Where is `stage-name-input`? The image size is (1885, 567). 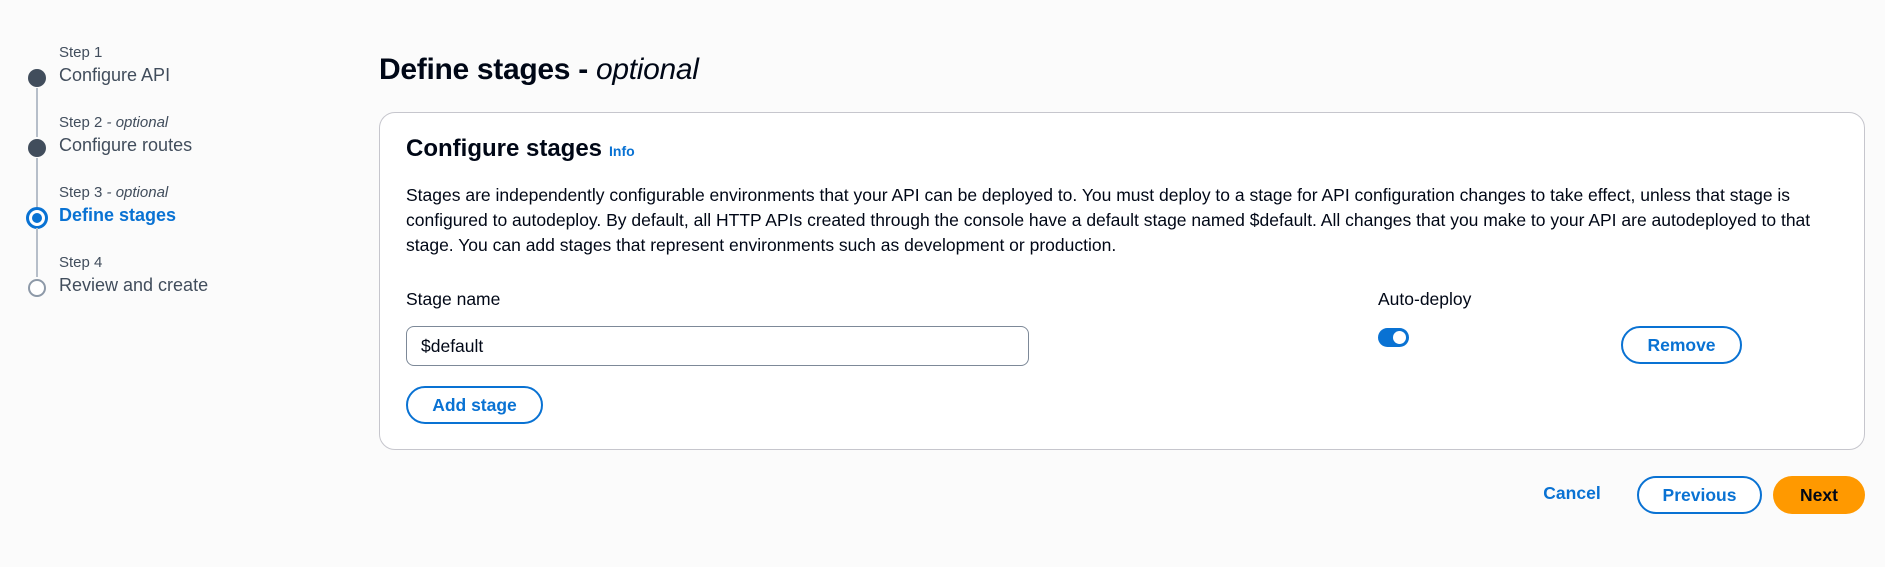
stage-name-input is located at coordinates (717, 346).